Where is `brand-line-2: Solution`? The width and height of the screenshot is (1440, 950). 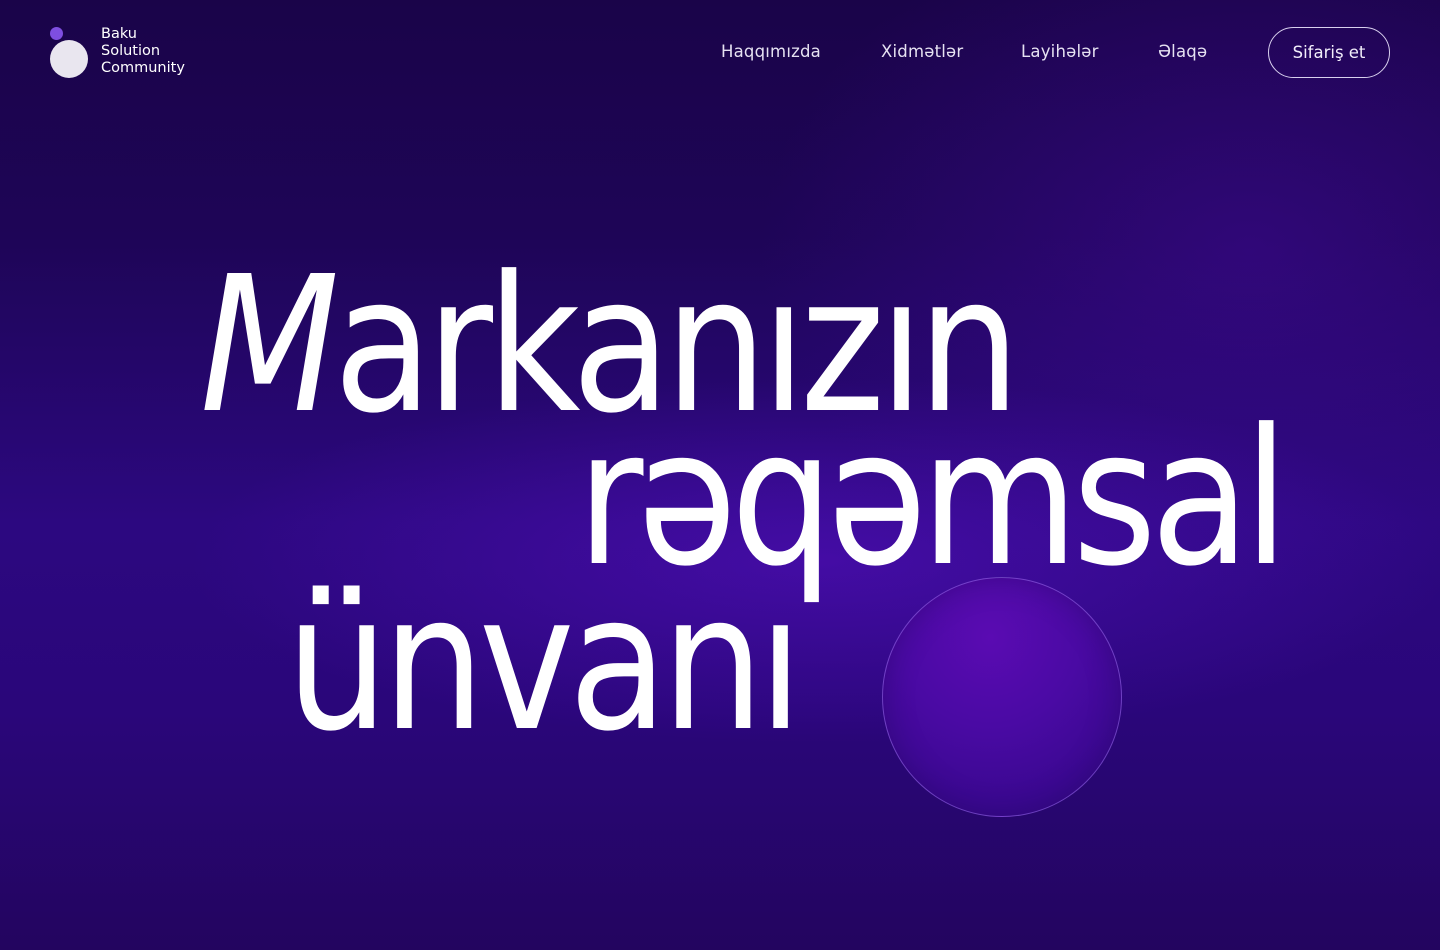
brand-line-2: Solution is located at coordinates (131, 51).